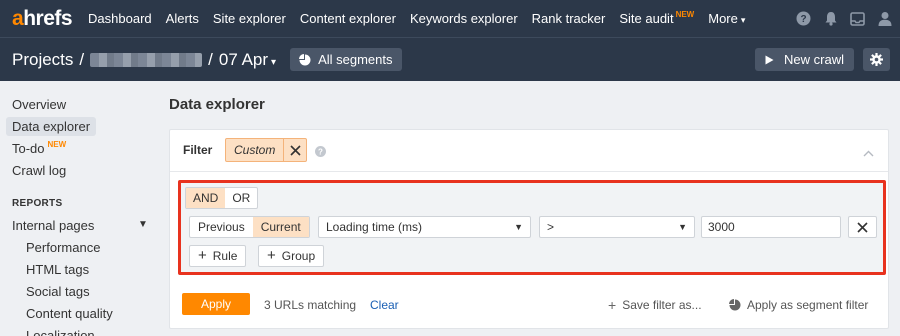  What do you see at coordinates (146, 59) in the screenshot?
I see `redacted-project-name` at bounding box center [146, 59].